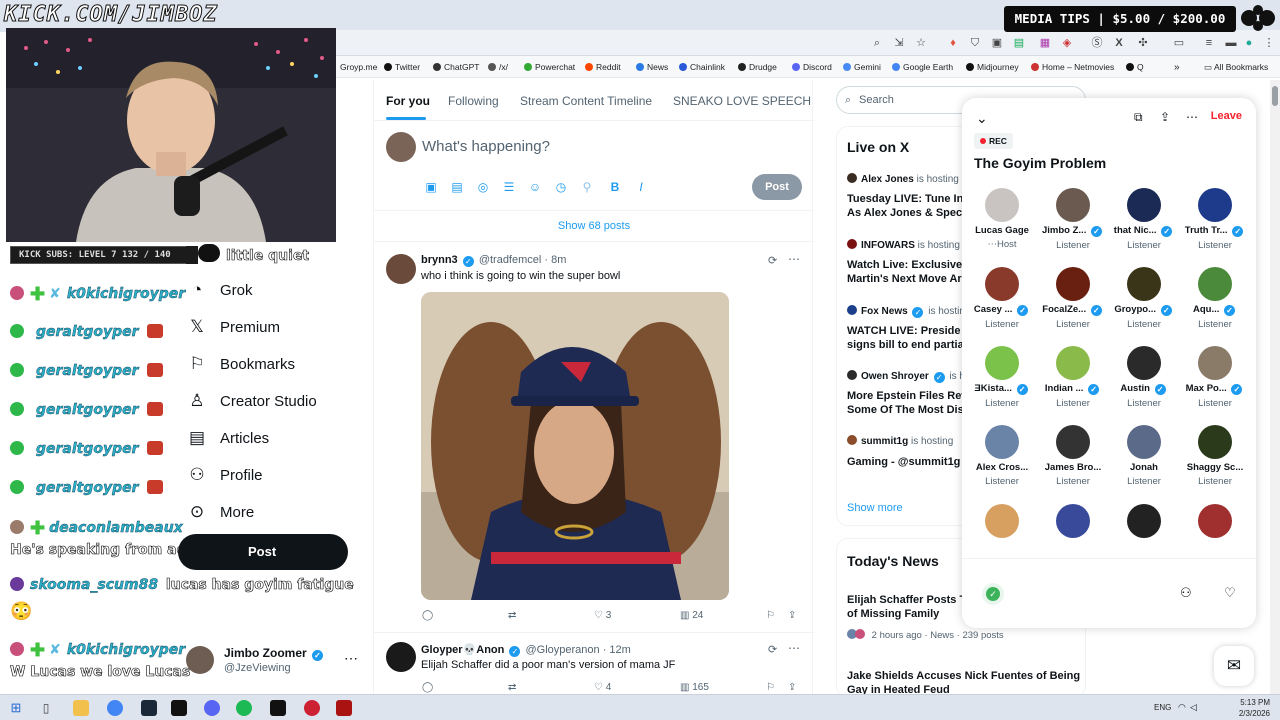 Image resolution: width=1280 pixels, height=720 pixels. What do you see at coordinates (212, 708) in the screenshot?
I see `discord-icon` at bounding box center [212, 708].